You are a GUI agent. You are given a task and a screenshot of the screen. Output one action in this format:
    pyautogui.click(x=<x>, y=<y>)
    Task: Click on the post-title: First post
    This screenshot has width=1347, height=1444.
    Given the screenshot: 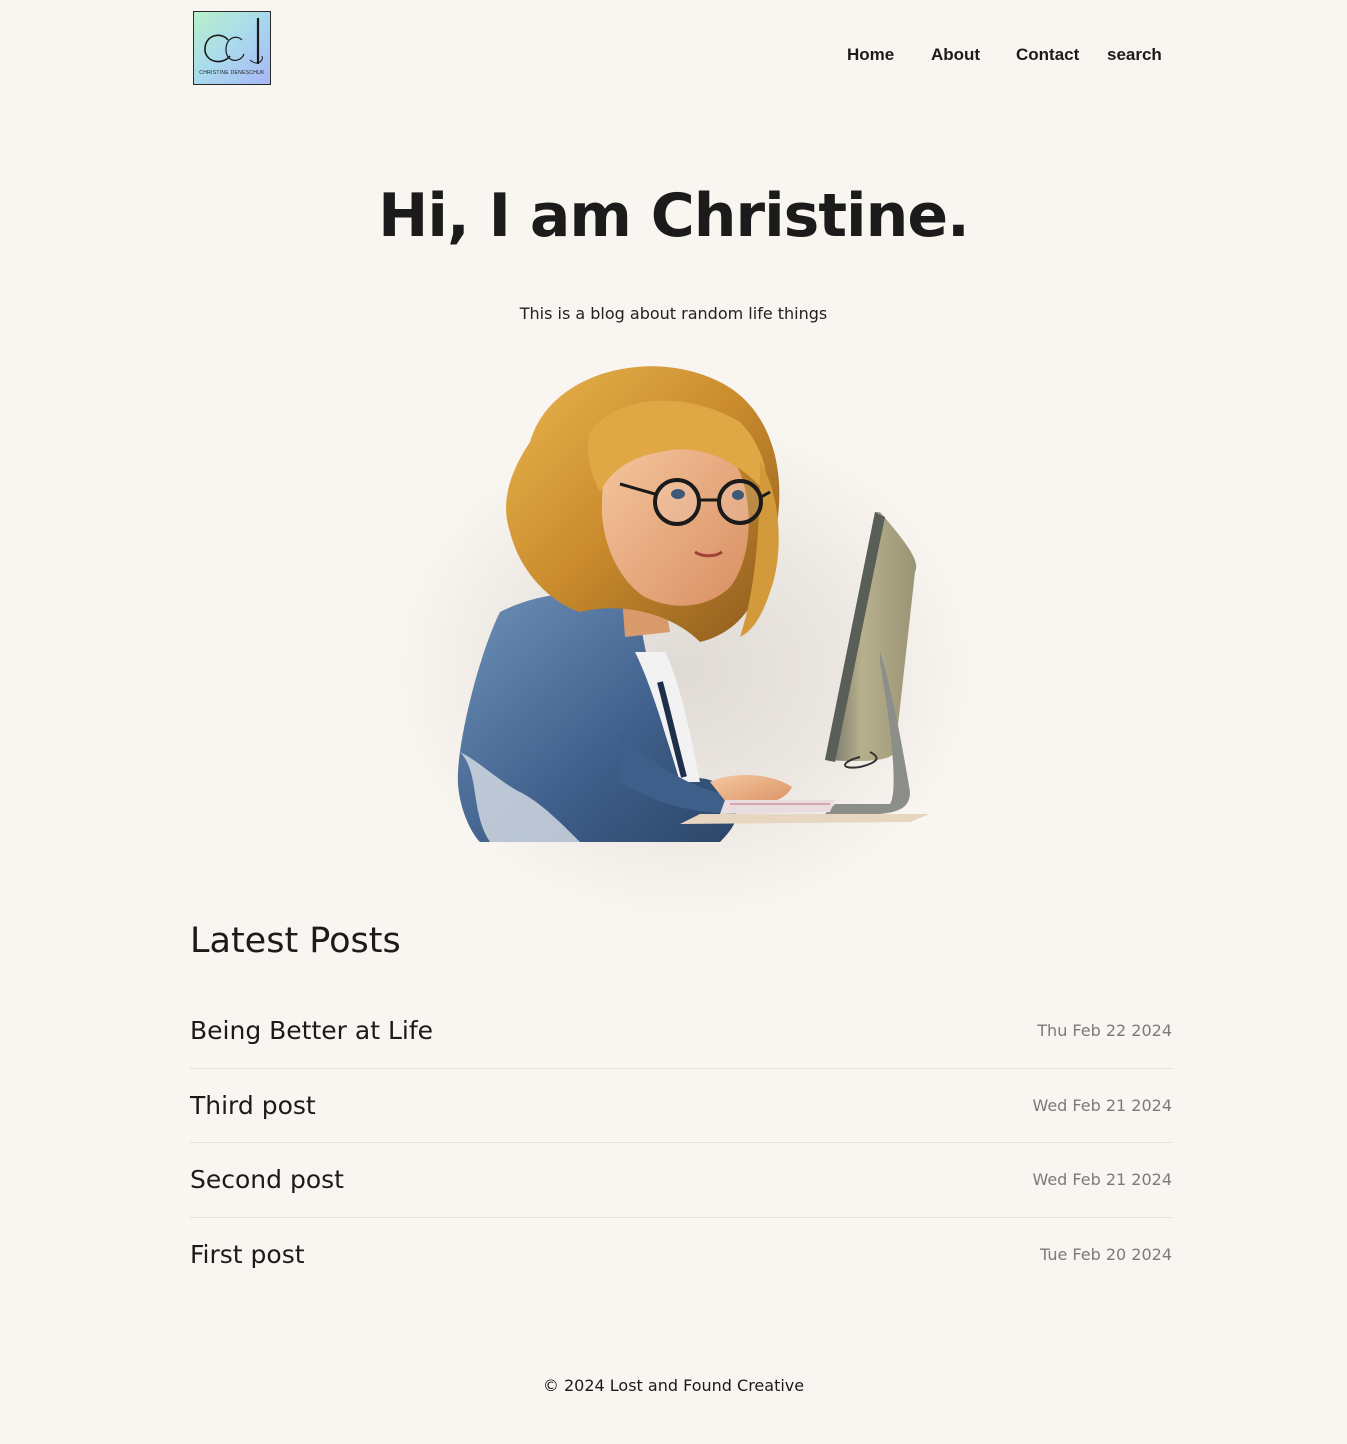 What is the action you would take?
    pyautogui.click(x=247, y=1255)
    